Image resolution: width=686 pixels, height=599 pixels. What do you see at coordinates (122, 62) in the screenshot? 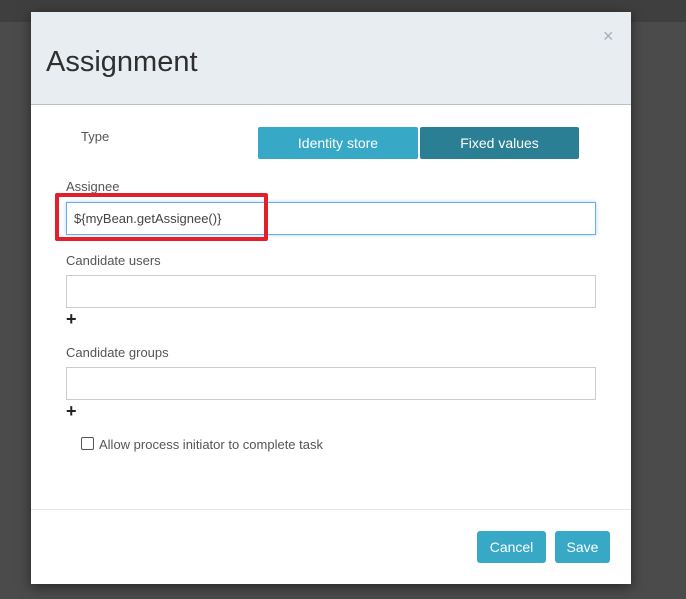
I see `dialog-title: Assignment` at bounding box center [122, 62].